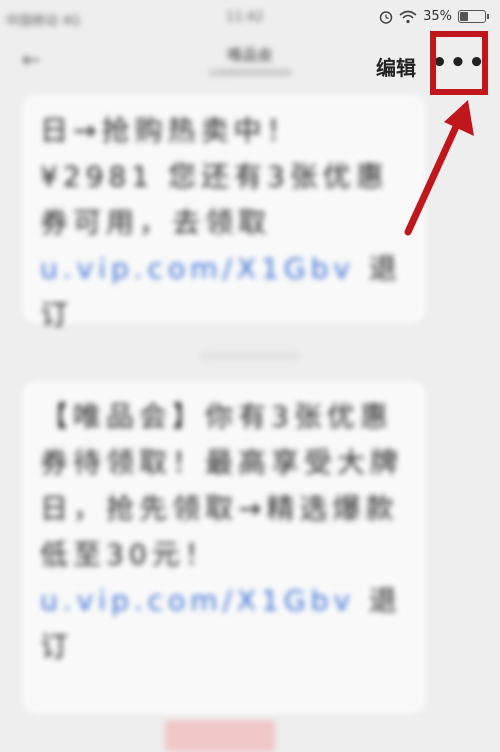 The height and width of the screenshot is (752, 500). I want to click on status-icons: 35%, so click(434, 16).